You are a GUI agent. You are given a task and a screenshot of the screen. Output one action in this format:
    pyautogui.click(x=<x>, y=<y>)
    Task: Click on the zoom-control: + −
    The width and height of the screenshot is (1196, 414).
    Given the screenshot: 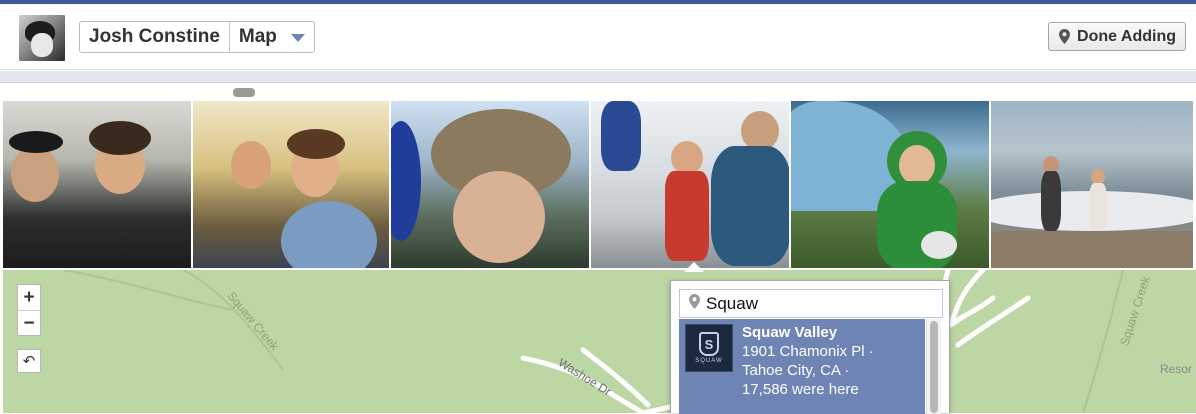 What is the action you would take?
    pyautogui.click(x=29, y=310)
    